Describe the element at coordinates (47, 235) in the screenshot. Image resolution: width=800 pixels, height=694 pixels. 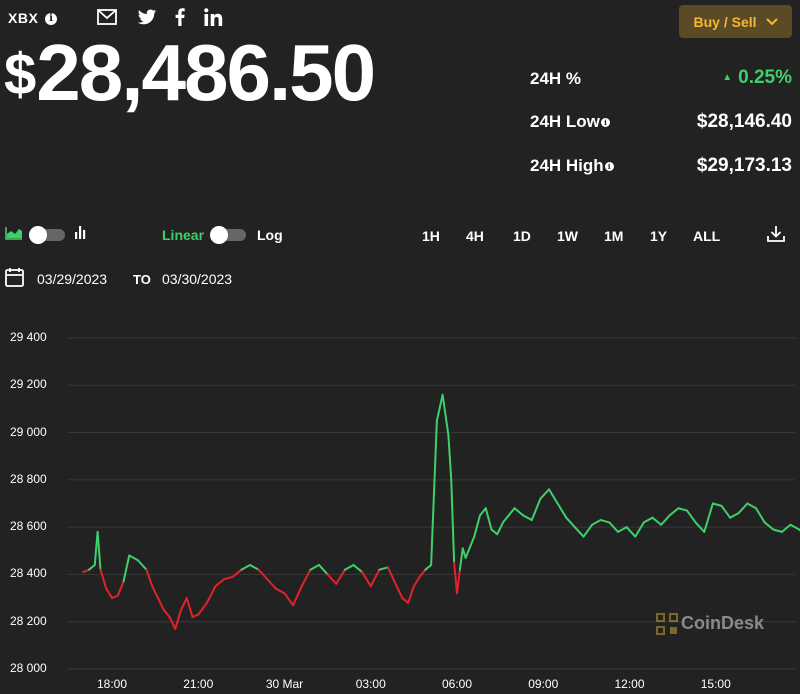
I see `chart-type-toggle` at that location.